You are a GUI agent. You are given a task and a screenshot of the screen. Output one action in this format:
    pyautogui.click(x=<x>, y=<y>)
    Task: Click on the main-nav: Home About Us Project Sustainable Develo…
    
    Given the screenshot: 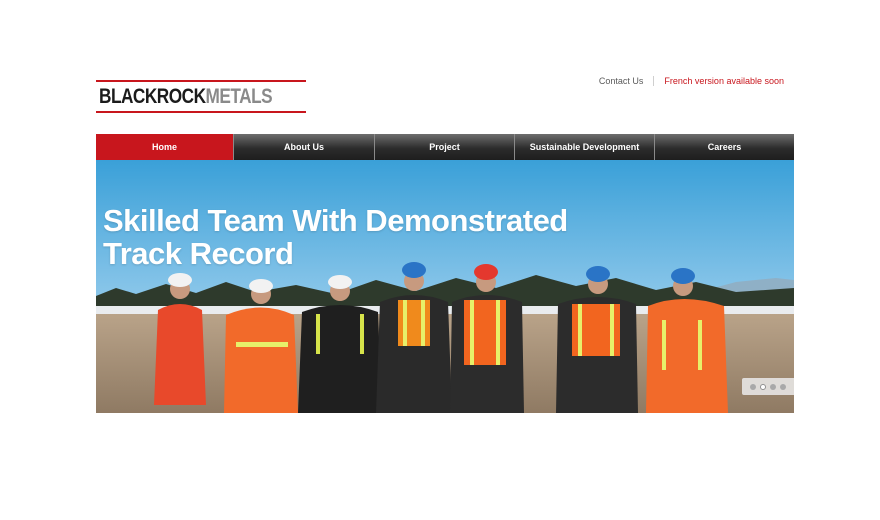 What is the action you would take?
    pyautogui.click(x=445, y=147)
    